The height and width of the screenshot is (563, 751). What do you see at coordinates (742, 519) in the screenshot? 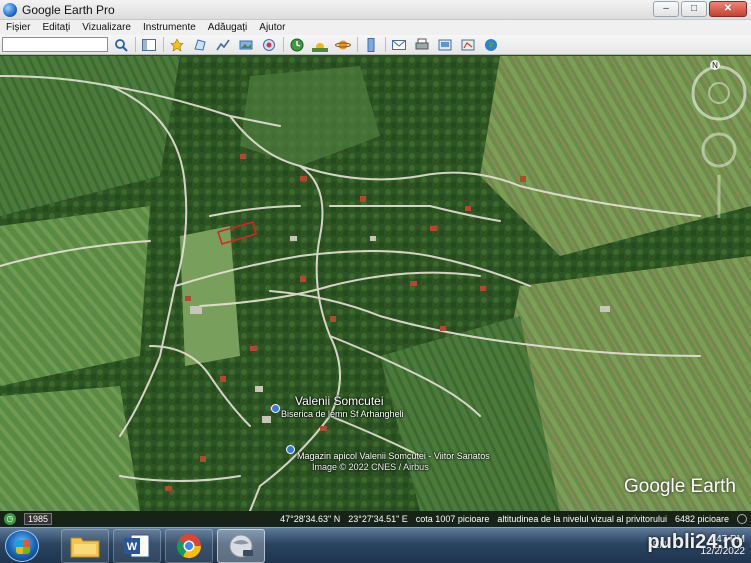
I see `streaming-indicator-icon` at bounding box center [742, 519].